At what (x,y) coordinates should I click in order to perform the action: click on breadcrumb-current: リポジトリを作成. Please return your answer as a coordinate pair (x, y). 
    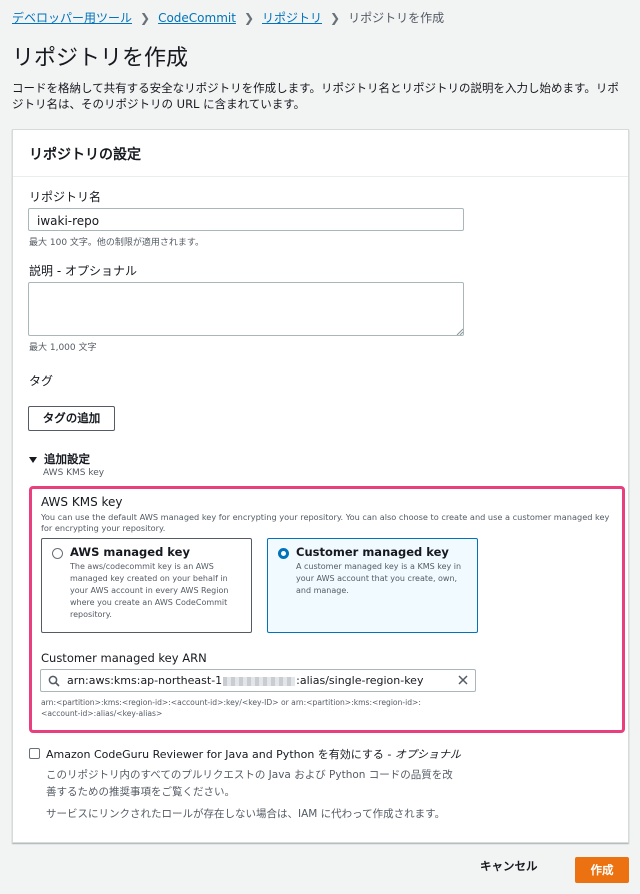
    Looking at the image, I should click on (396, 18).